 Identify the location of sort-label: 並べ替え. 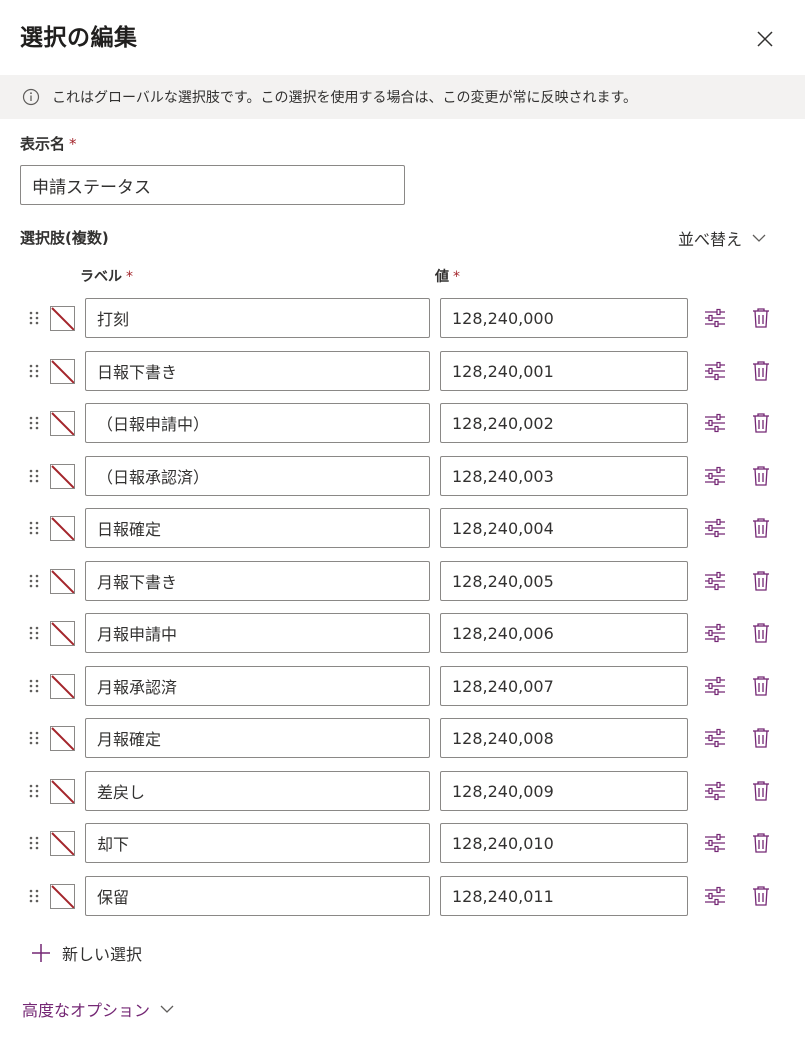
(710, 239).